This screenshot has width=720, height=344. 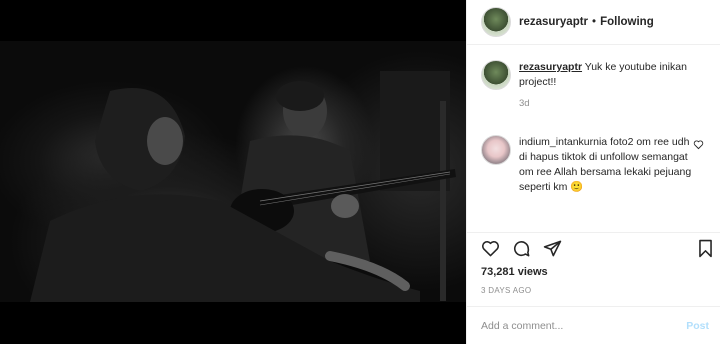 I want to click on post-header: rezasuryaptr • Following, so click(x=593, y=22).